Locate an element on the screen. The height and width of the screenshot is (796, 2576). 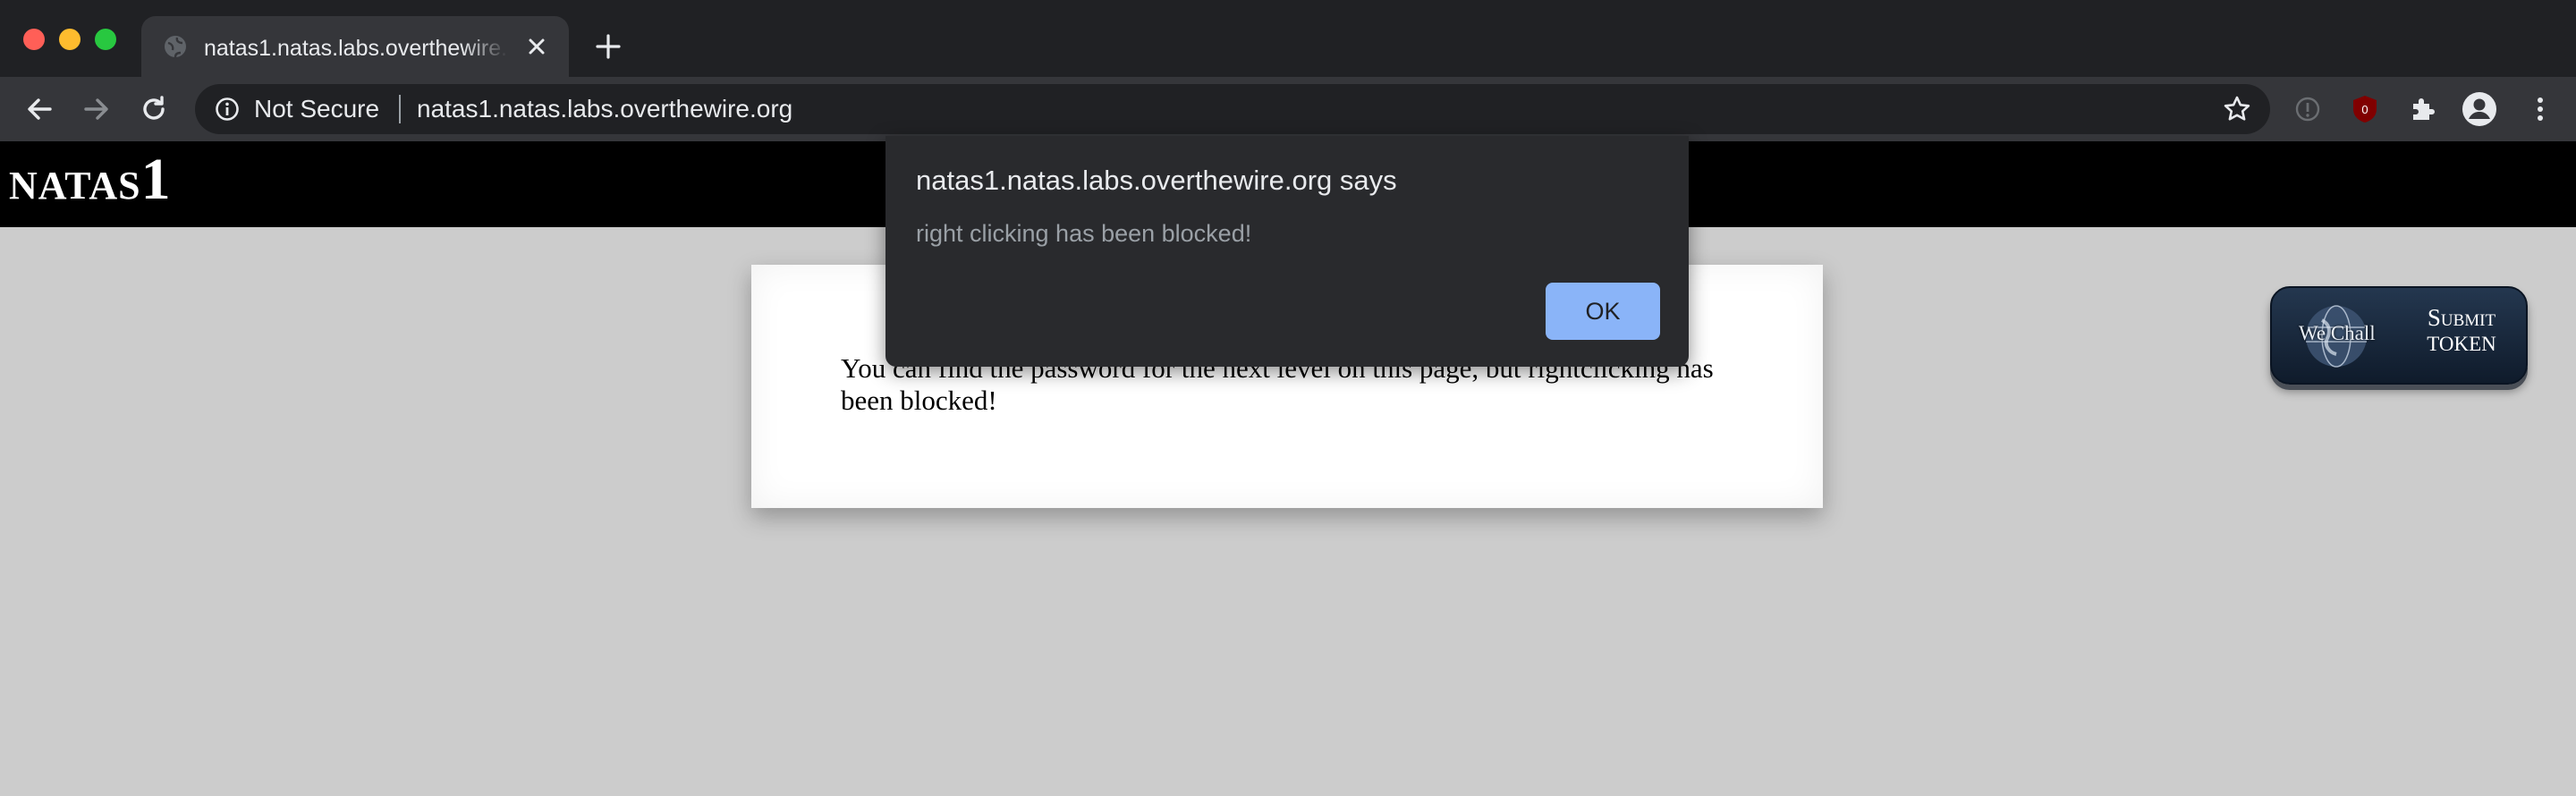
forward-arrow-icon is located at coordinates (96, 109).